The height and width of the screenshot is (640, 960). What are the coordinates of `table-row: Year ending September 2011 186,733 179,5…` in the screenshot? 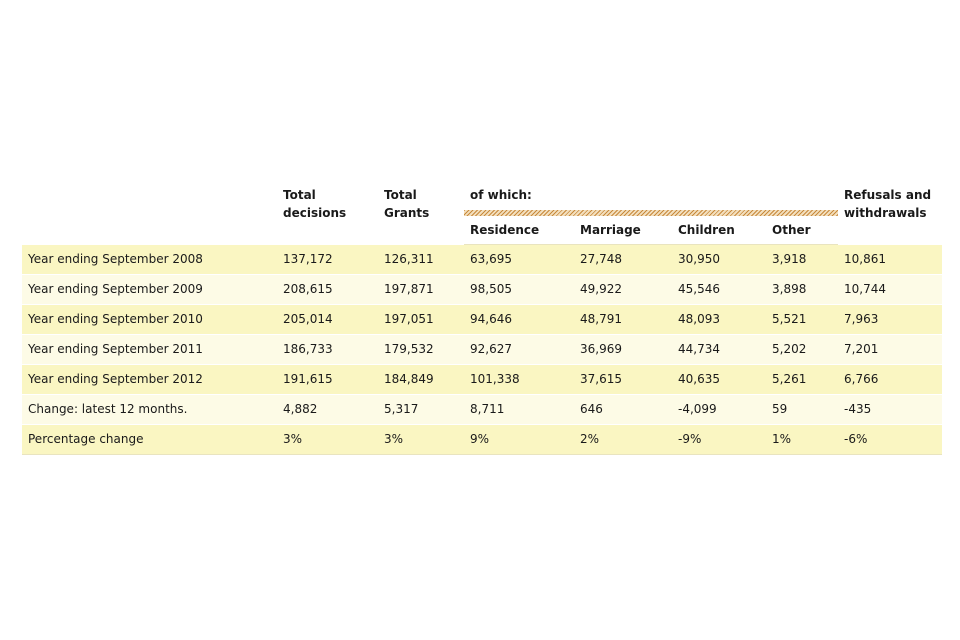 It's located at (482, 348).